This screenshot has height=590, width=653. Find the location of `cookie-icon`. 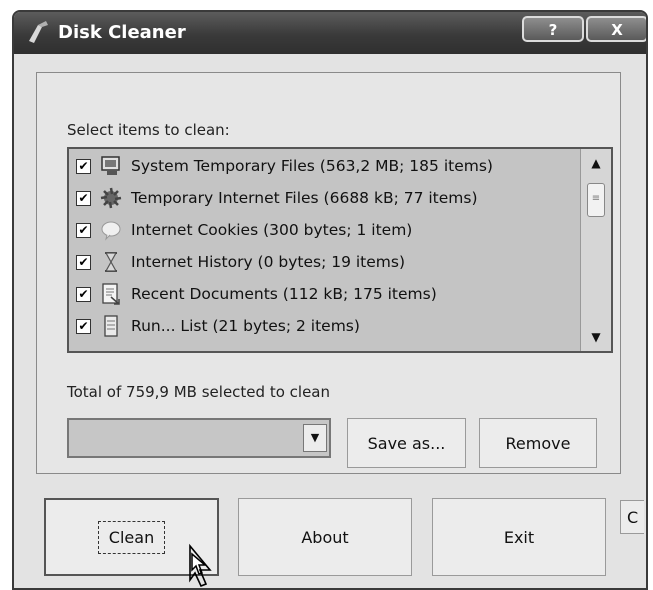

cookie-icon is located at coordinates (111, 231).